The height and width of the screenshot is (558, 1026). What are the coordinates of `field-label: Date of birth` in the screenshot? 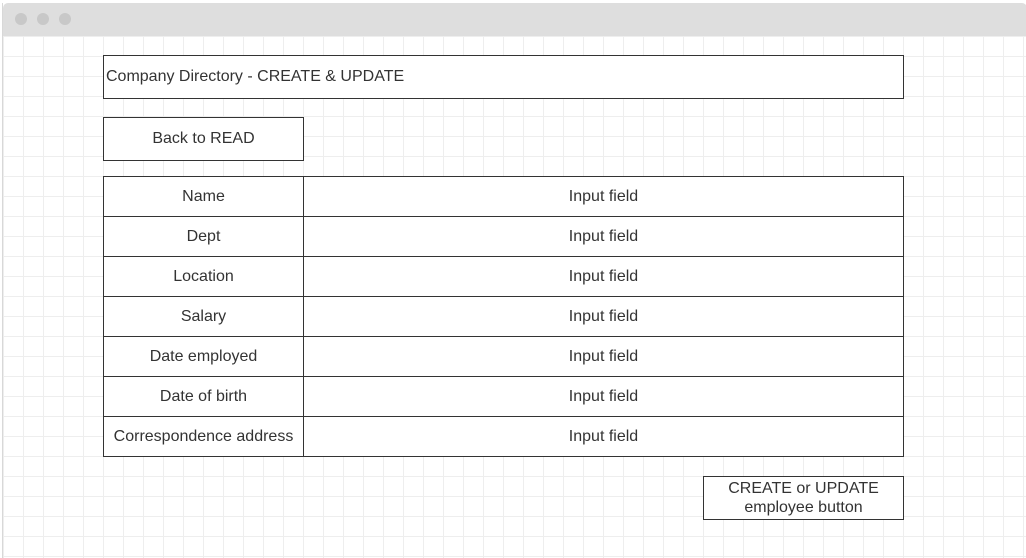 It's located at (203, 396).